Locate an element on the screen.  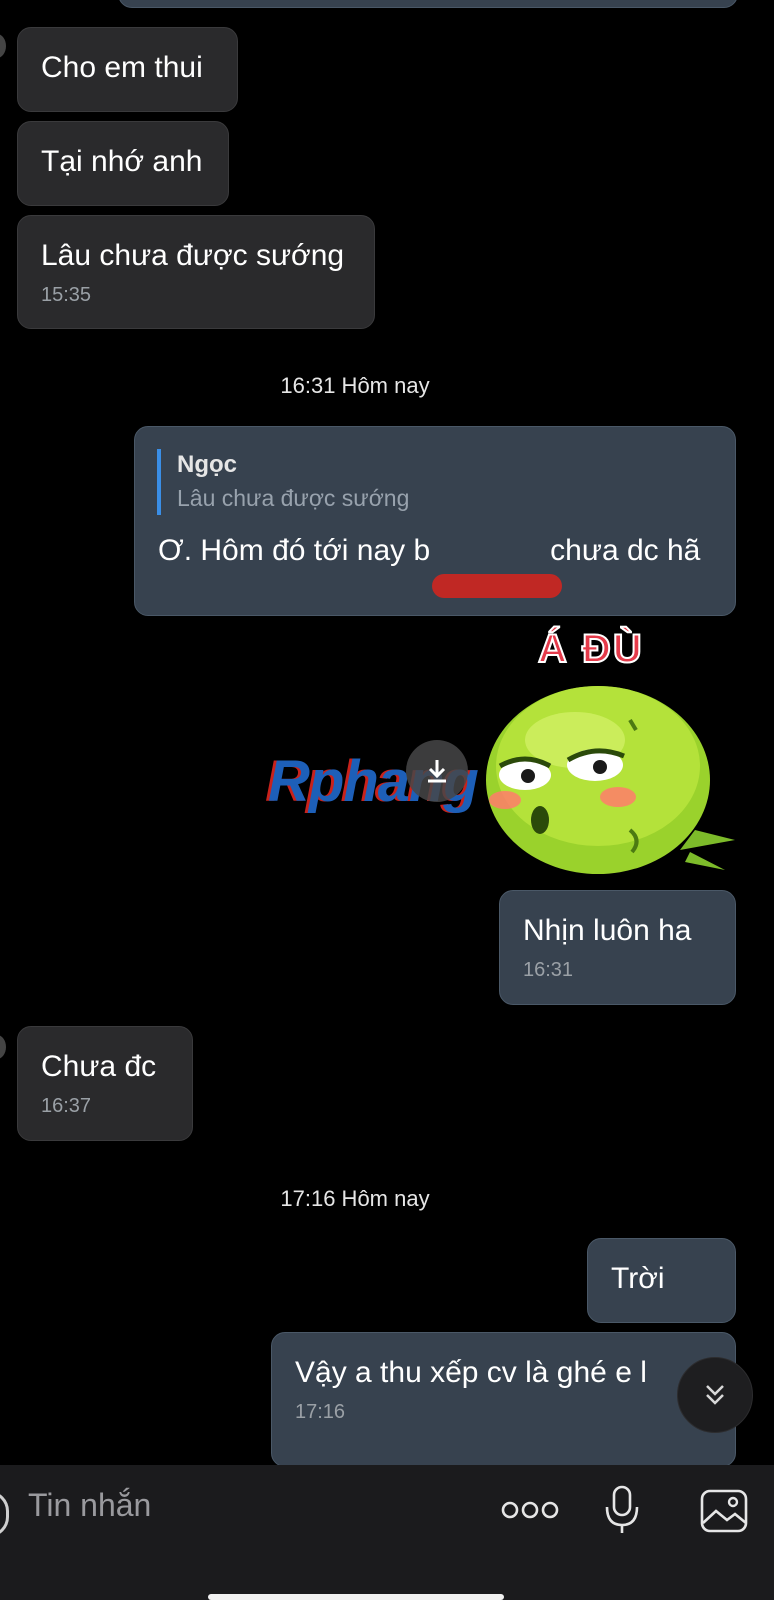
message-text: Tại nhớ anh is located at coordinates (122, 161).